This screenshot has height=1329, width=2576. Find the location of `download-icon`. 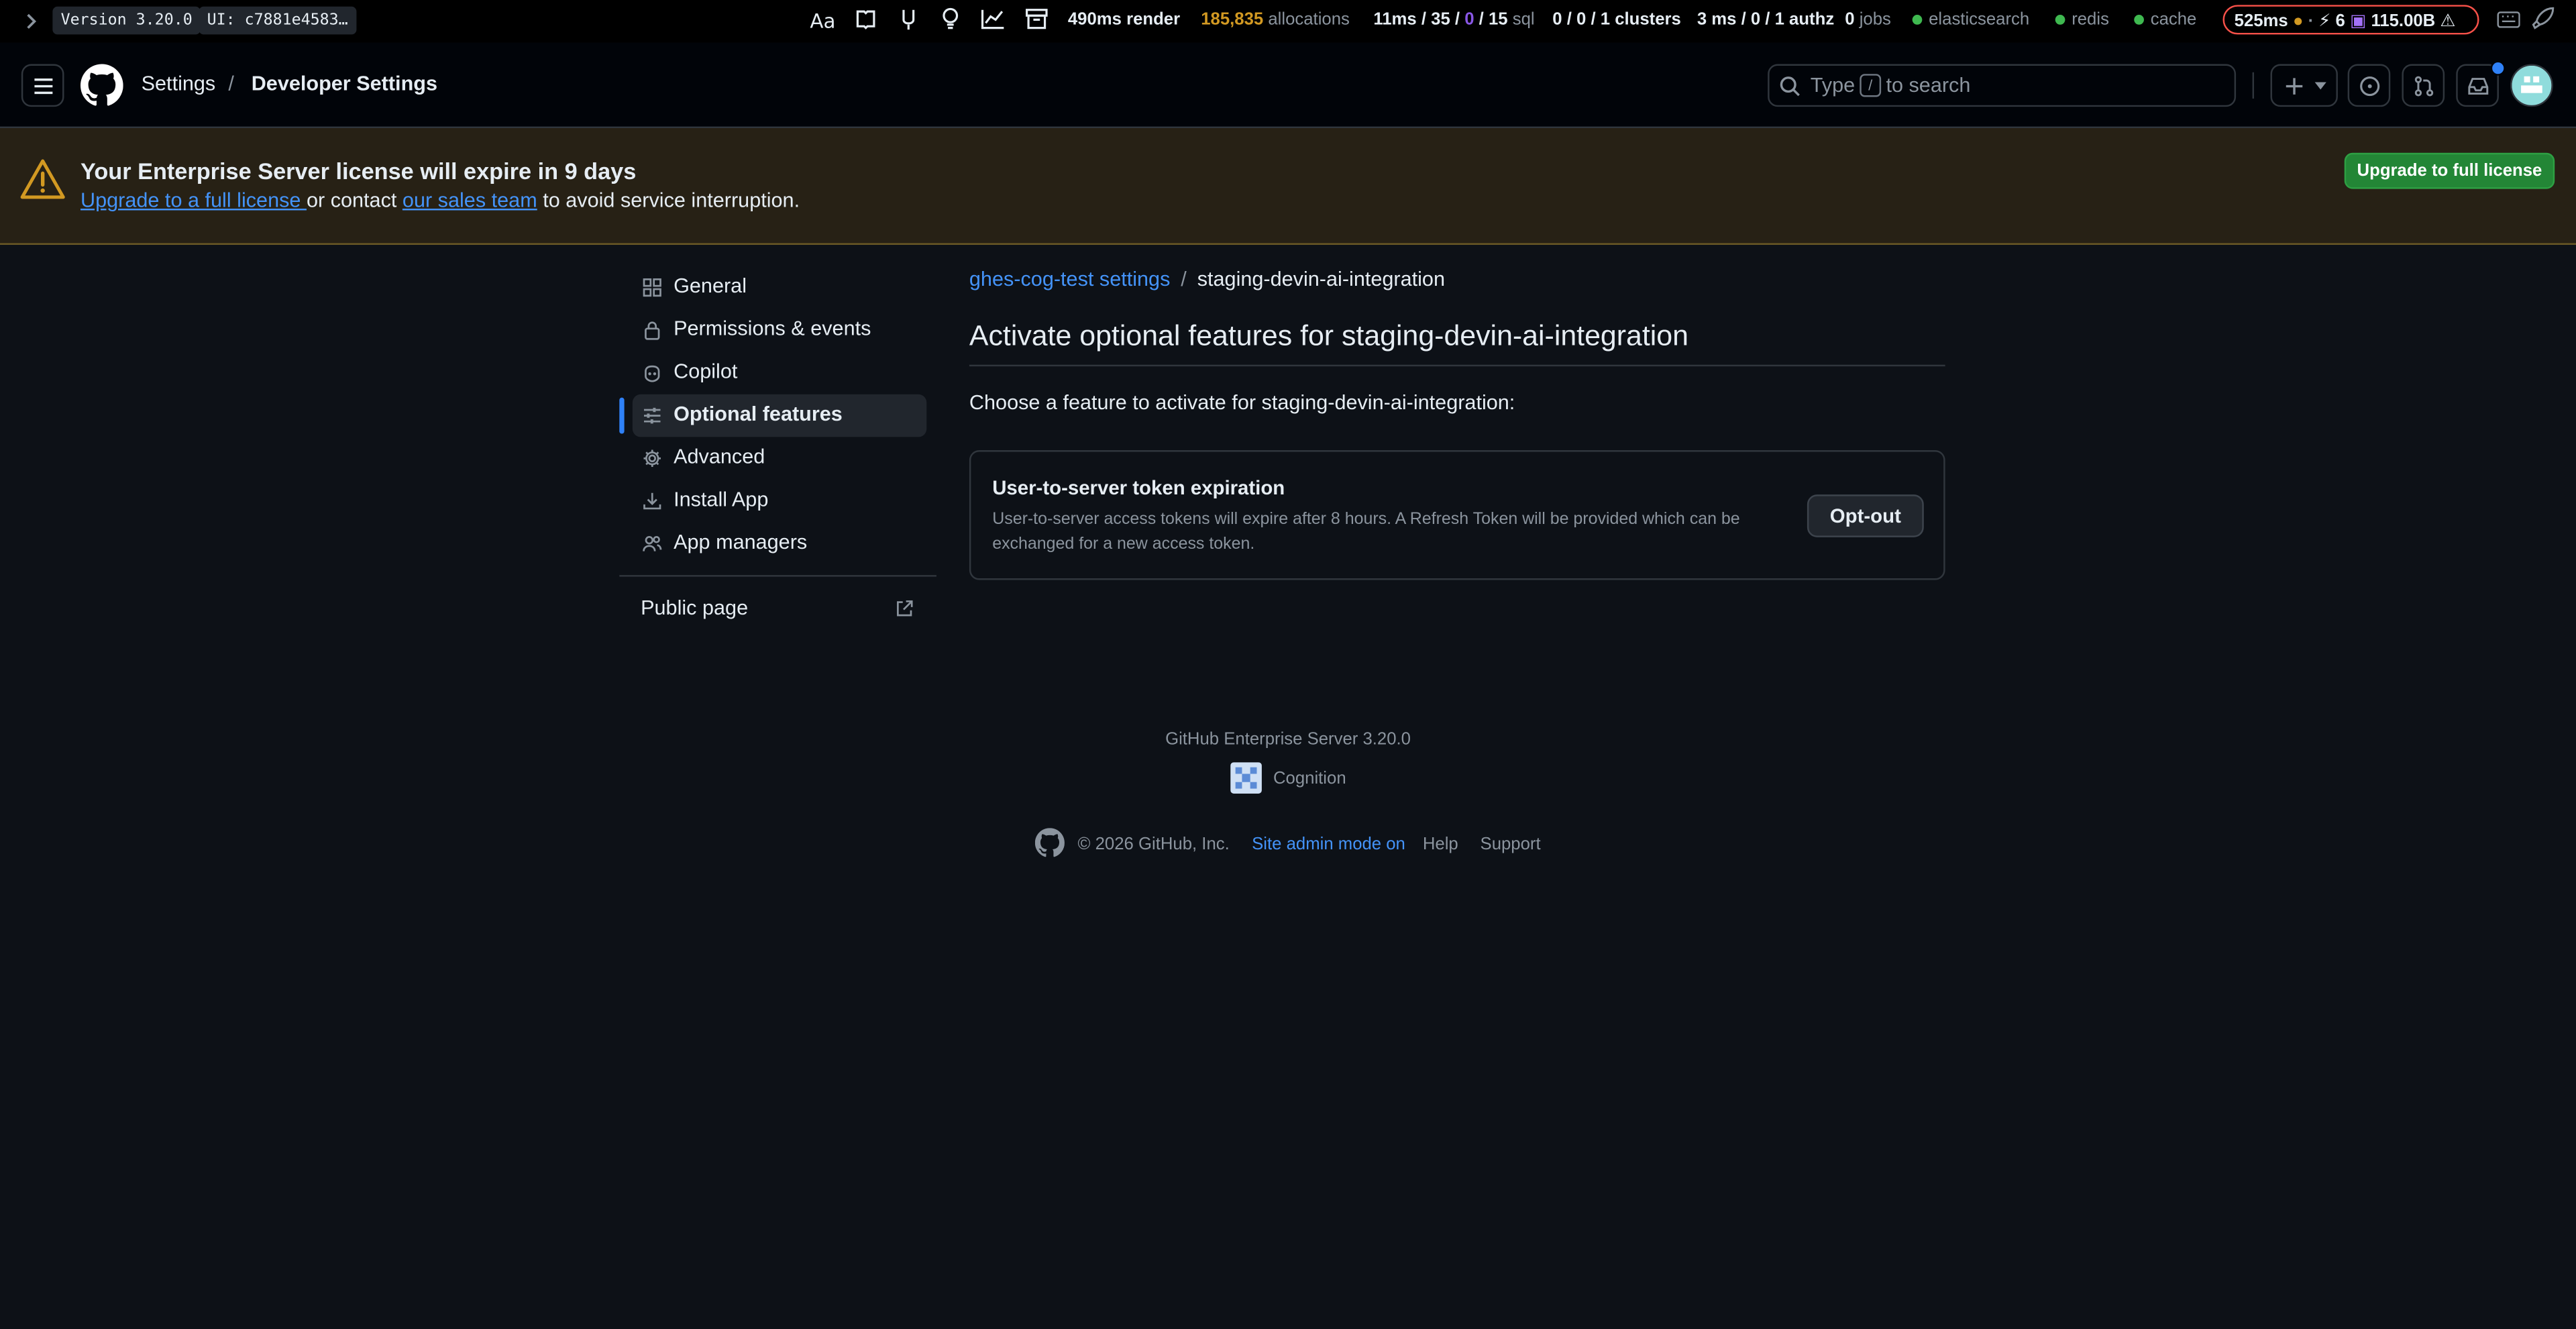

download-icon is located at coordinates (652, 501).